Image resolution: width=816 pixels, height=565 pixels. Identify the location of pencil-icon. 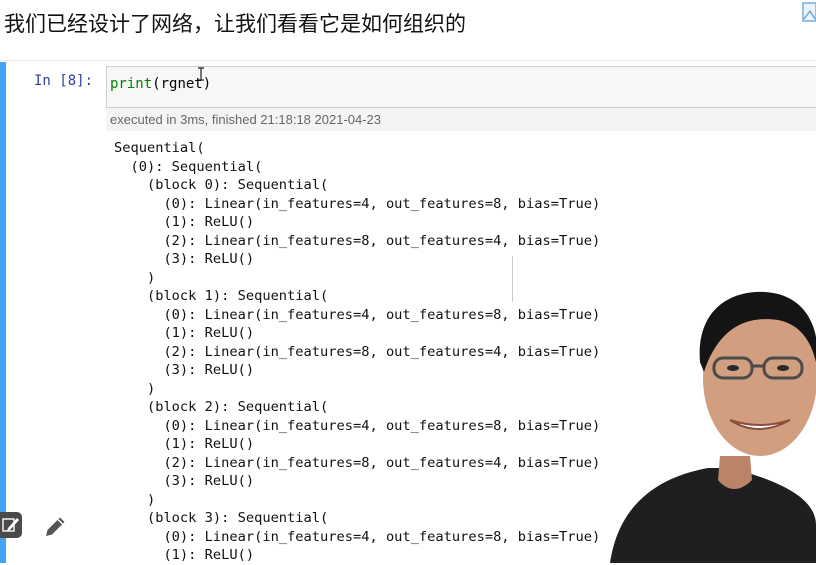
(55, 527).